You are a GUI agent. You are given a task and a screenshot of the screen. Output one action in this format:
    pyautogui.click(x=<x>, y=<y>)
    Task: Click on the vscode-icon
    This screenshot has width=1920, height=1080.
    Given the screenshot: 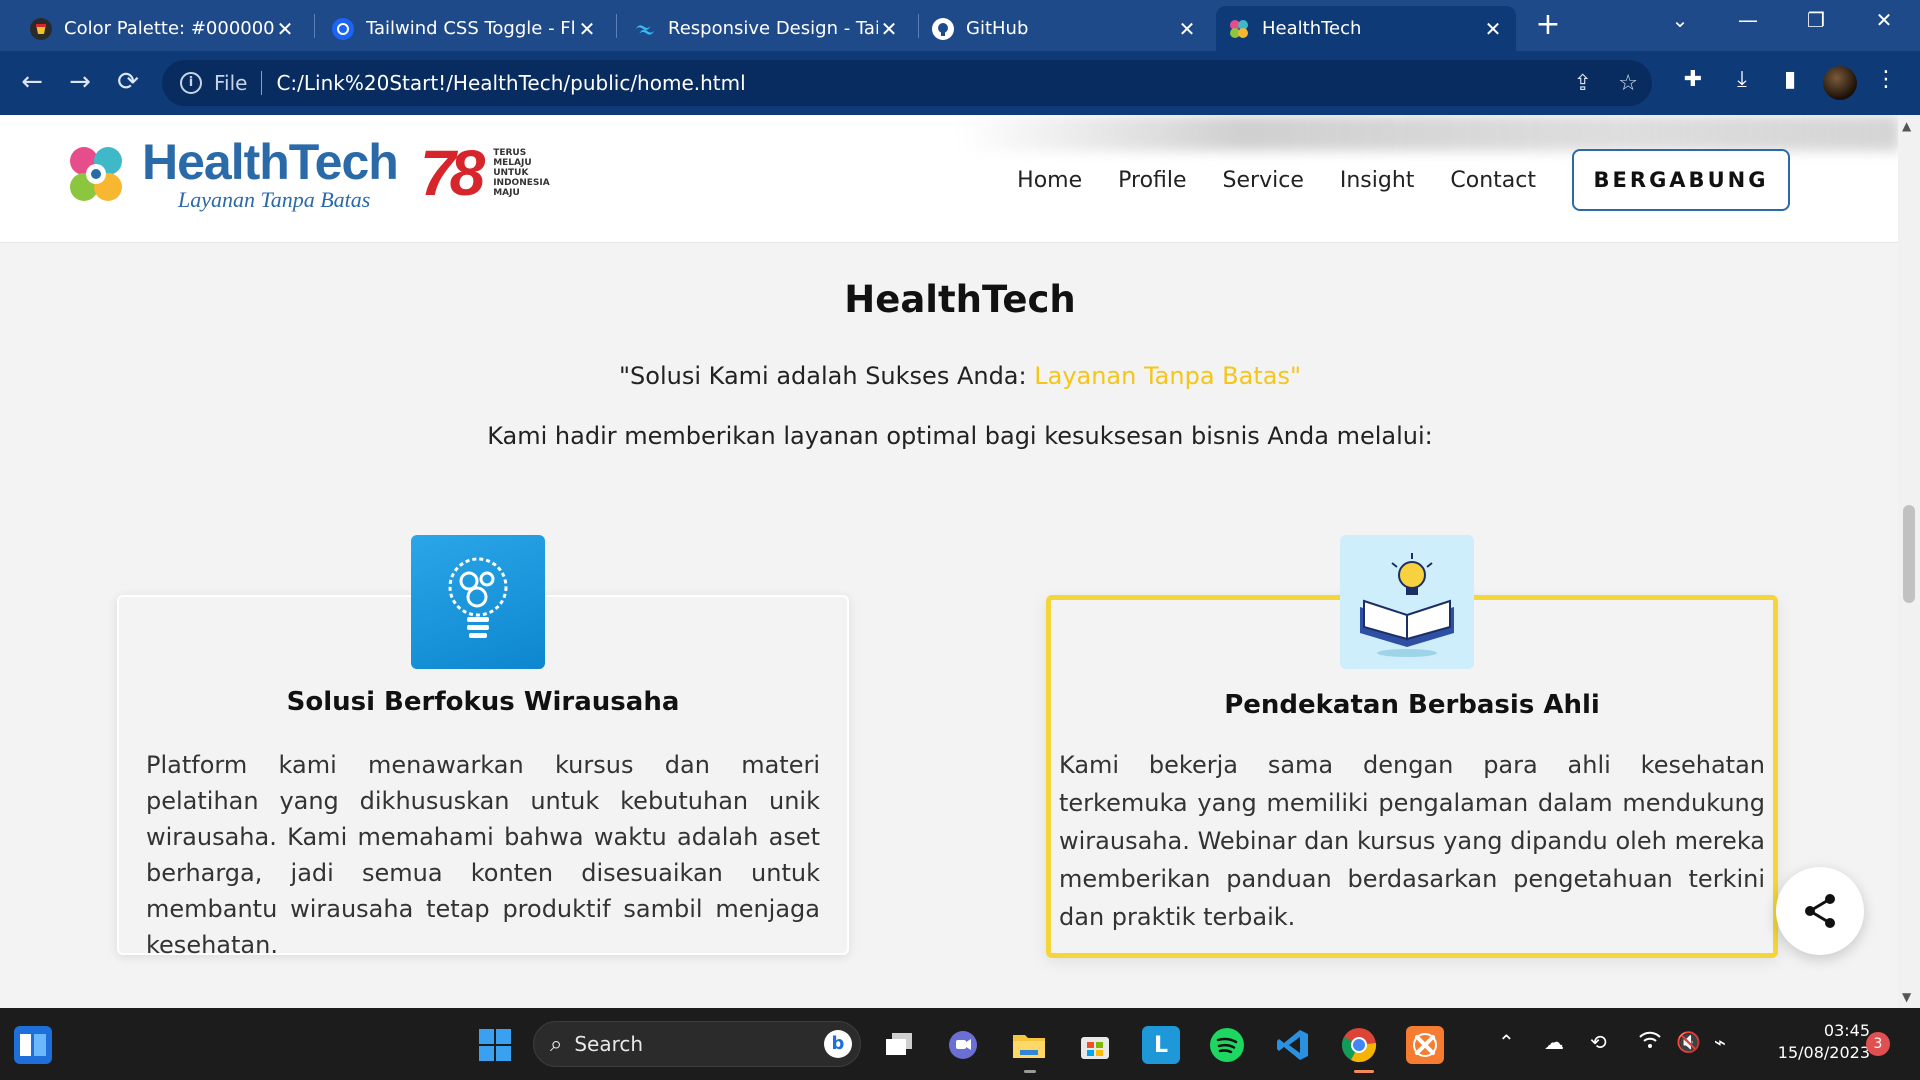 What is the action you would take?
    pyautogui.click(x=1293, y=1045)
    